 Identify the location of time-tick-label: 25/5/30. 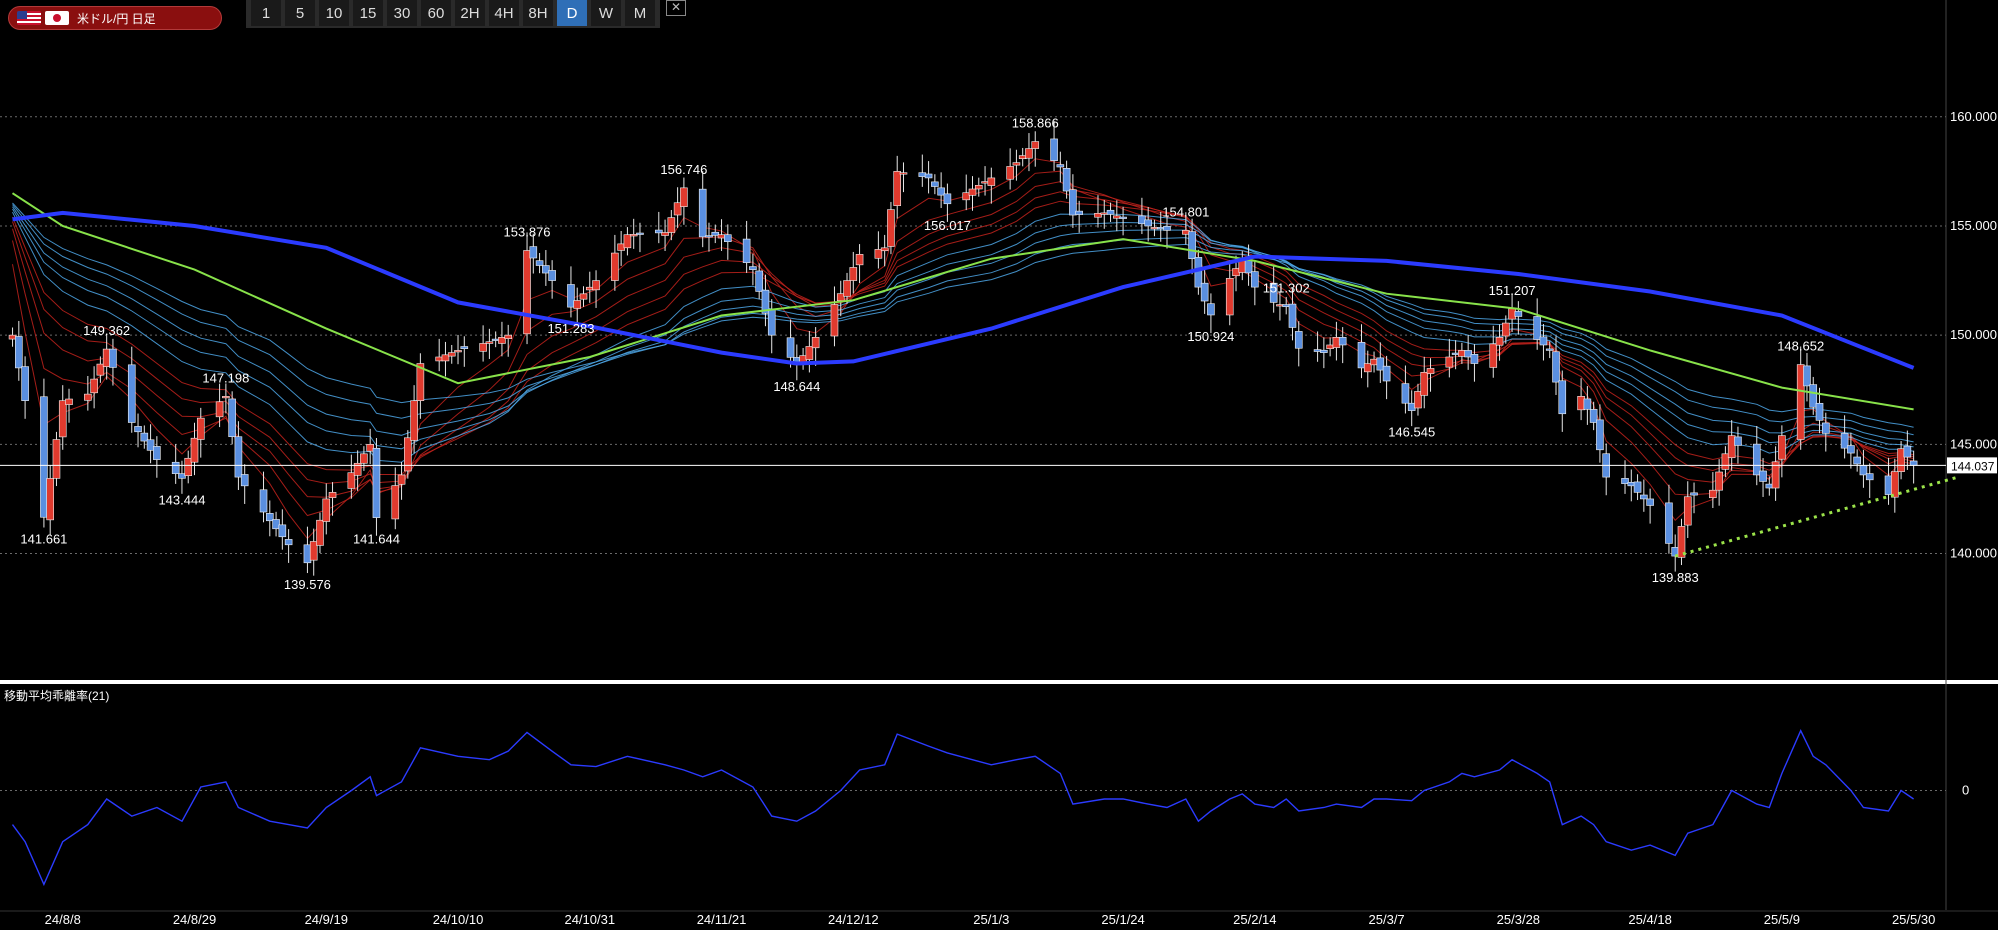
(1913, 919).